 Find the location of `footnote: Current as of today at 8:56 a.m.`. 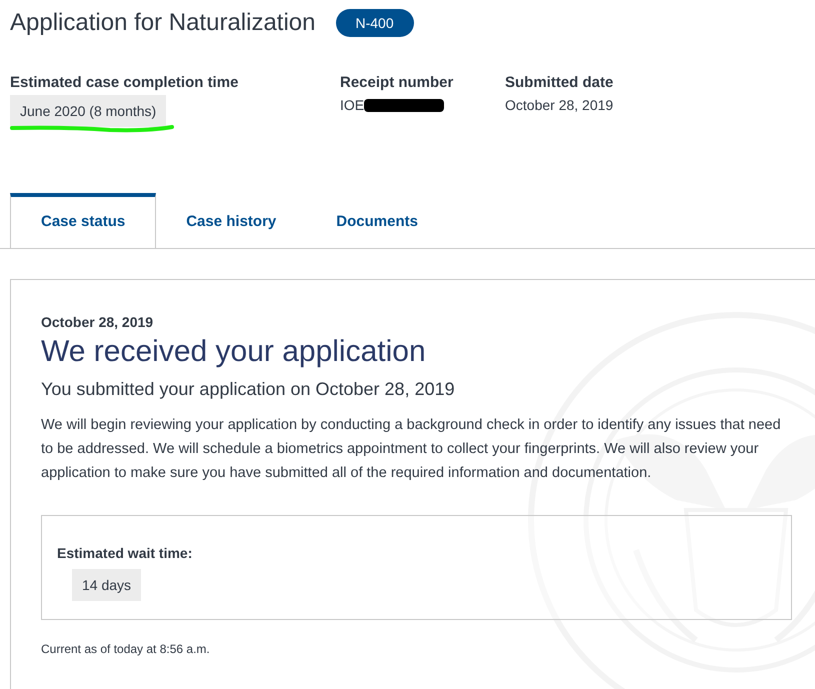

footnote: Current as of today at 8:56 a.m. is located at coordinates (126, 649).